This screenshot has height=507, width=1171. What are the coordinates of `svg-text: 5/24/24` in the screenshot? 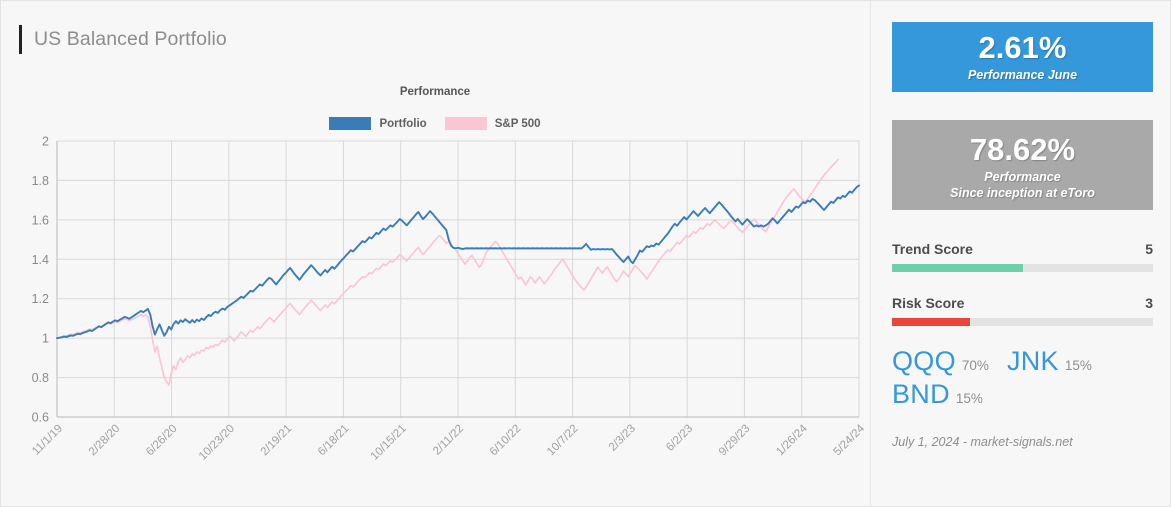 It's located at (850, 440).